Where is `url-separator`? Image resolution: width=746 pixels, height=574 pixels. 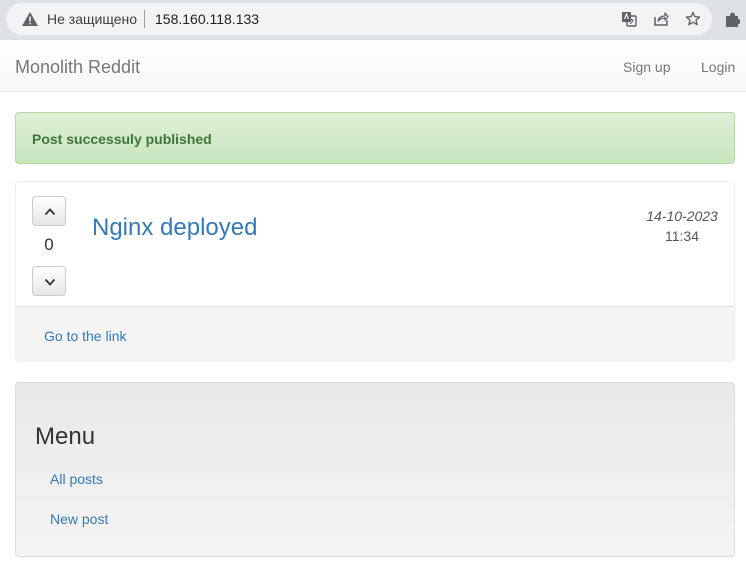
url-separator is located at coordinates (144, 19).